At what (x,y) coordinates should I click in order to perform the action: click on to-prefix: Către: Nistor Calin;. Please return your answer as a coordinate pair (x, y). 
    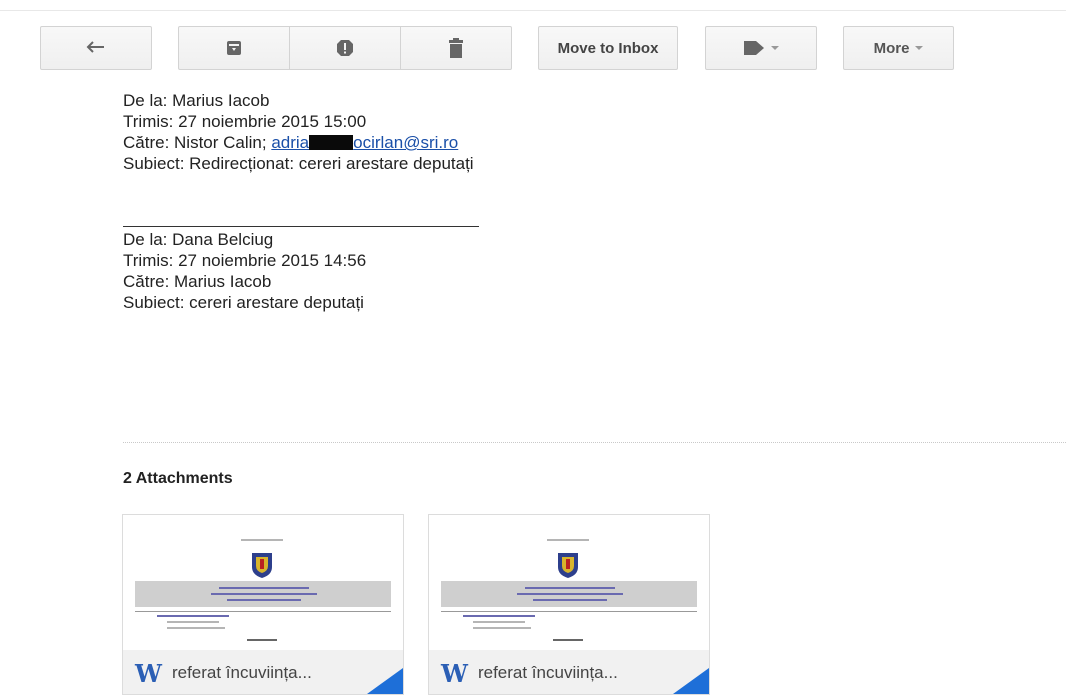
    Looking at the image, I should click on (197, 142).